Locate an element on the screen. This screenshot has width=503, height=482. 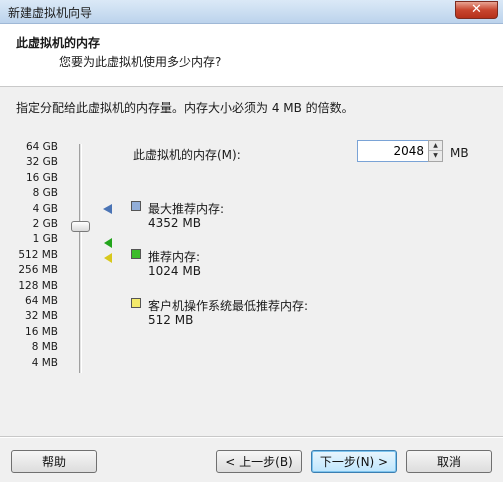
legend-label: 客户机操作系统最低推荐内存: is located at coordinates (228, 306).